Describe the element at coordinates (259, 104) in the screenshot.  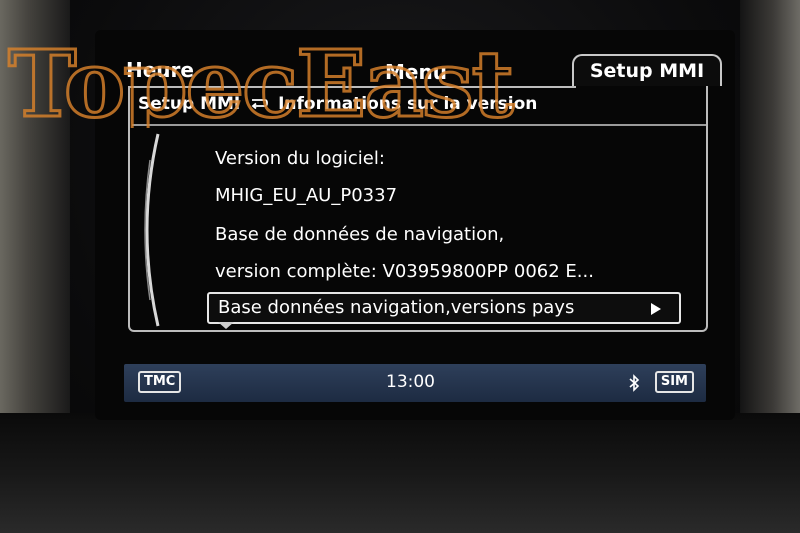
I see `return-arrow-icon` at that location.